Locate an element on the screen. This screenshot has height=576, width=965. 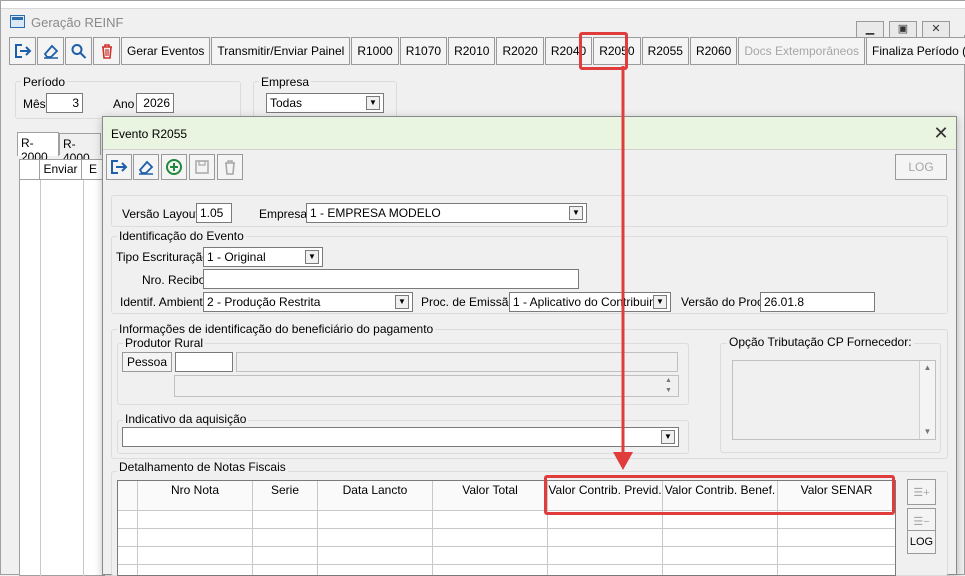
dialog-save-button is located at coordinates (202, 167).